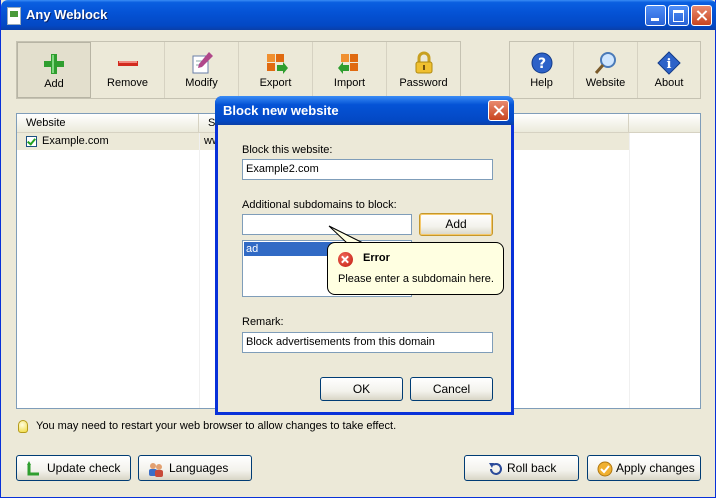 This screenshot has height=498, width=716. Describe the element at coordinates (128, 70) in the screenshot. I see `remove-button: Remove` at that location.